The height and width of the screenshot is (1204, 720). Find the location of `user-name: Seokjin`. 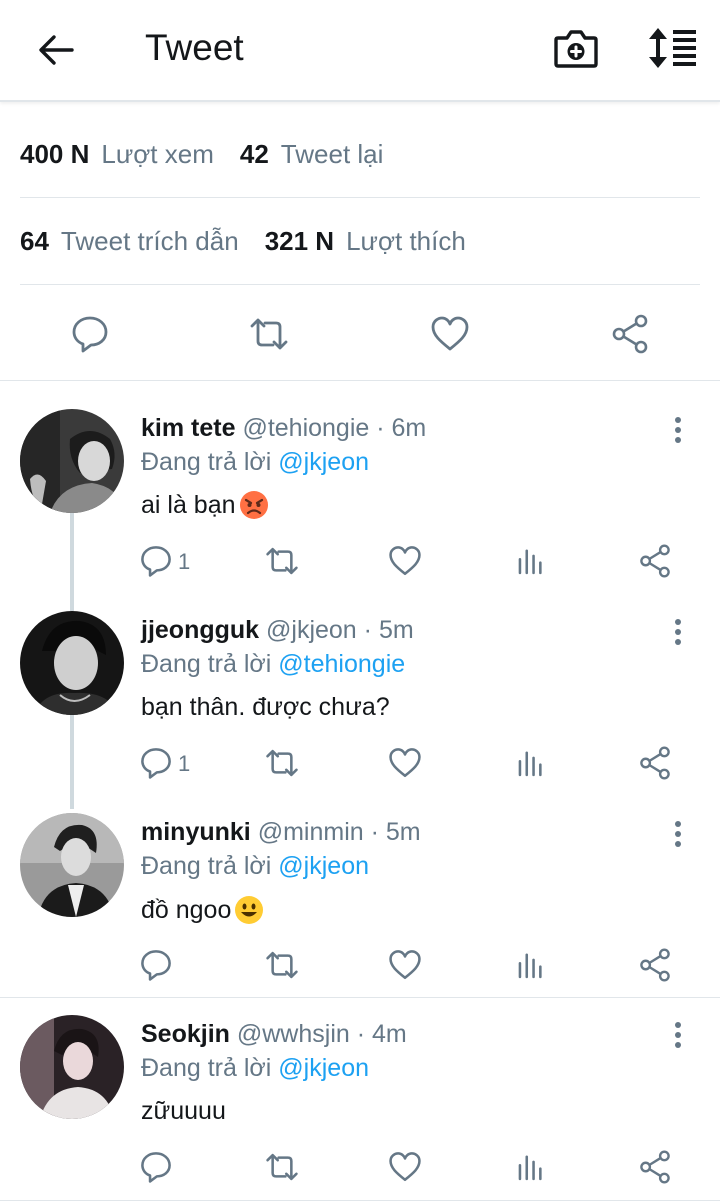

user-name: Seokjin is located at coordinates (185, 1034).